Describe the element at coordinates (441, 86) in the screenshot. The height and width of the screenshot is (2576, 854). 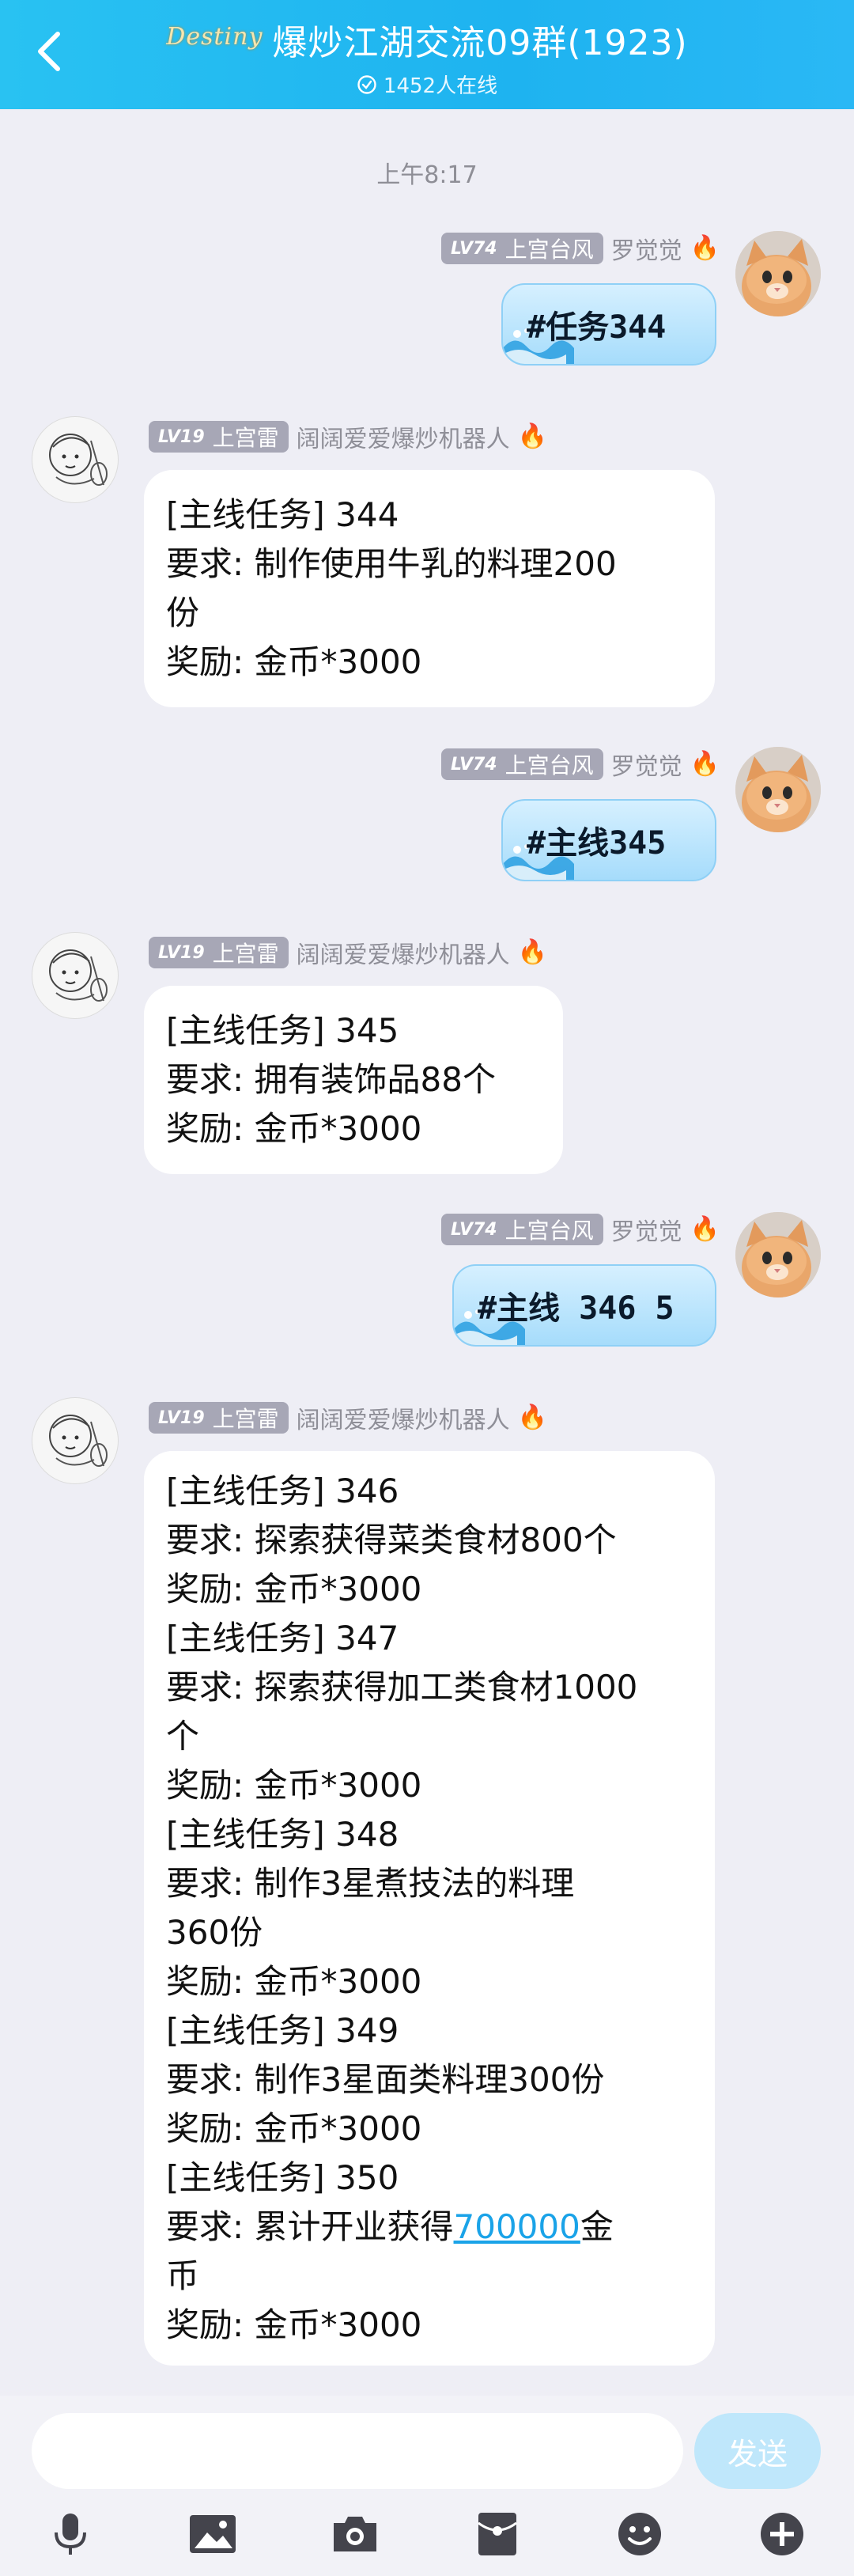
I see `online-count: 1452人在线` at that location.